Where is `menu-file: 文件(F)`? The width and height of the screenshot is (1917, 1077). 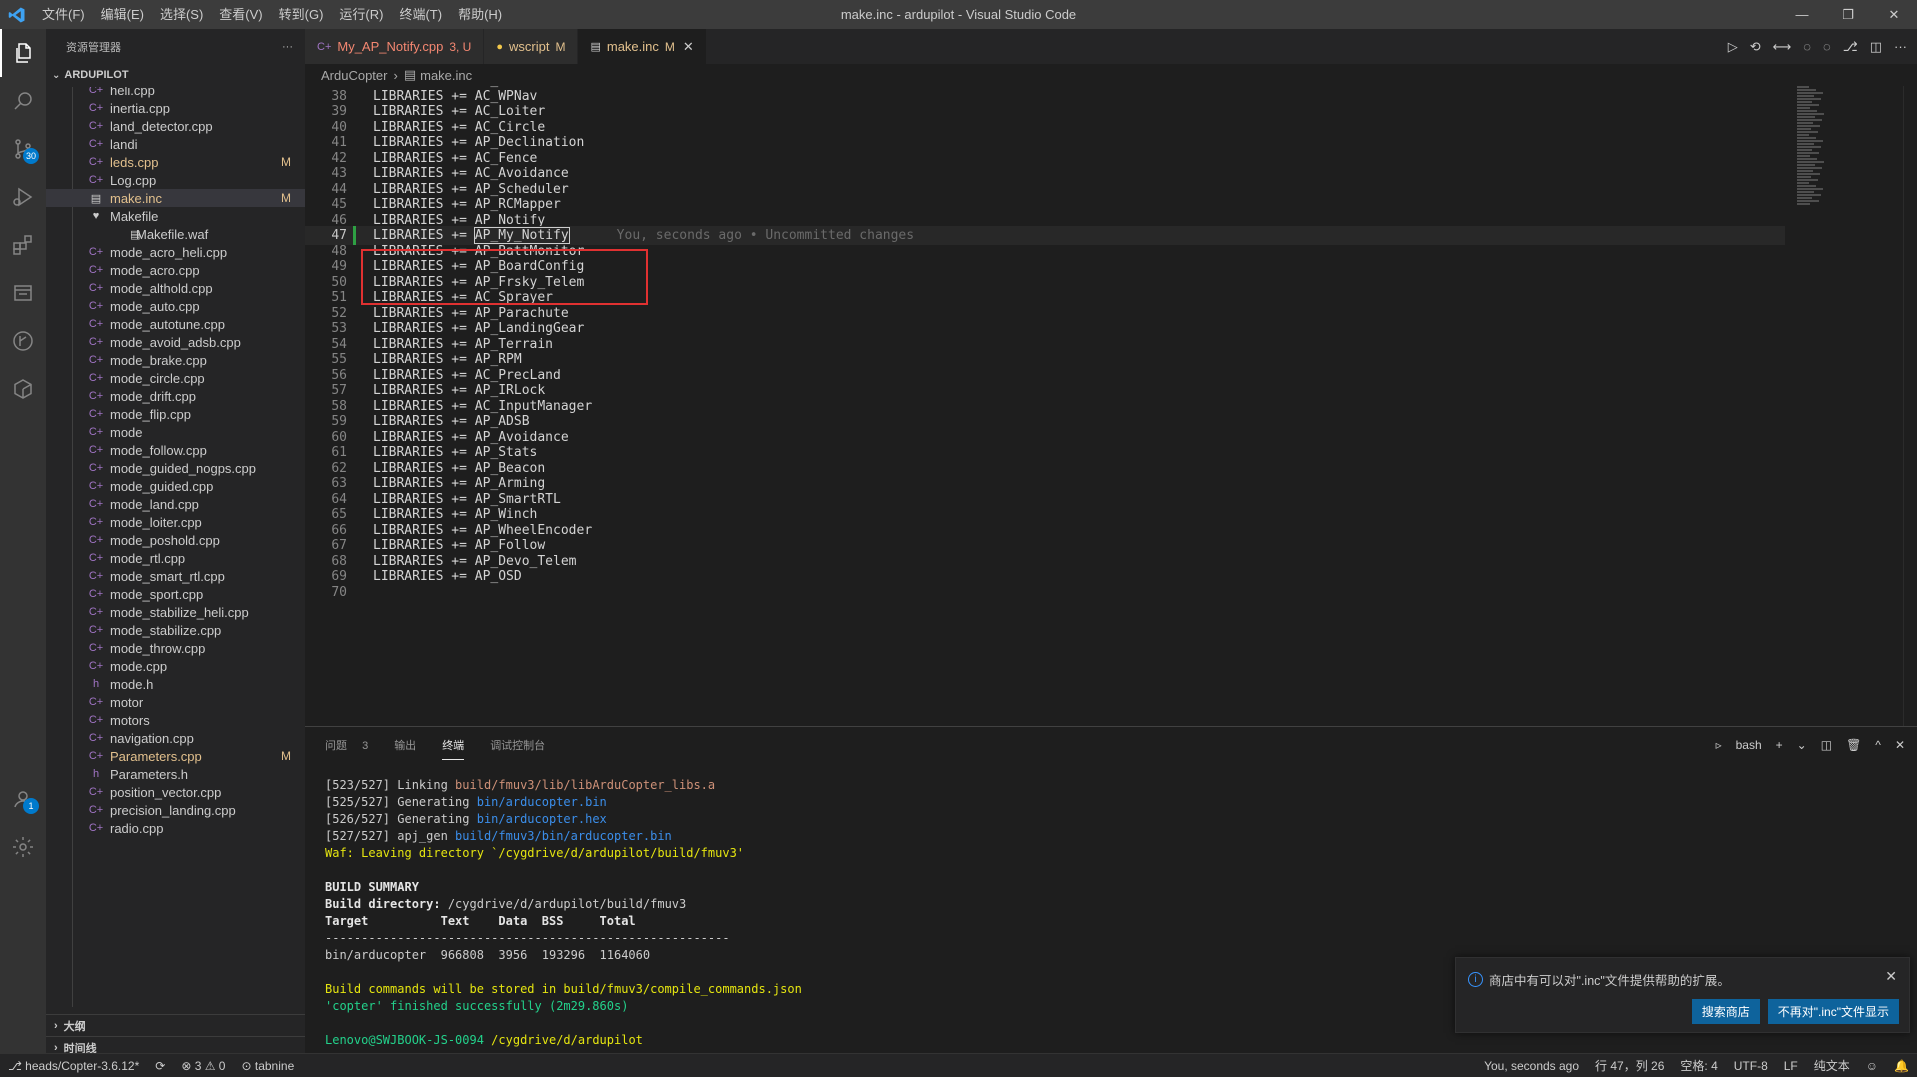
menu-file: 文件(F) is located at coordinates (63, 14).